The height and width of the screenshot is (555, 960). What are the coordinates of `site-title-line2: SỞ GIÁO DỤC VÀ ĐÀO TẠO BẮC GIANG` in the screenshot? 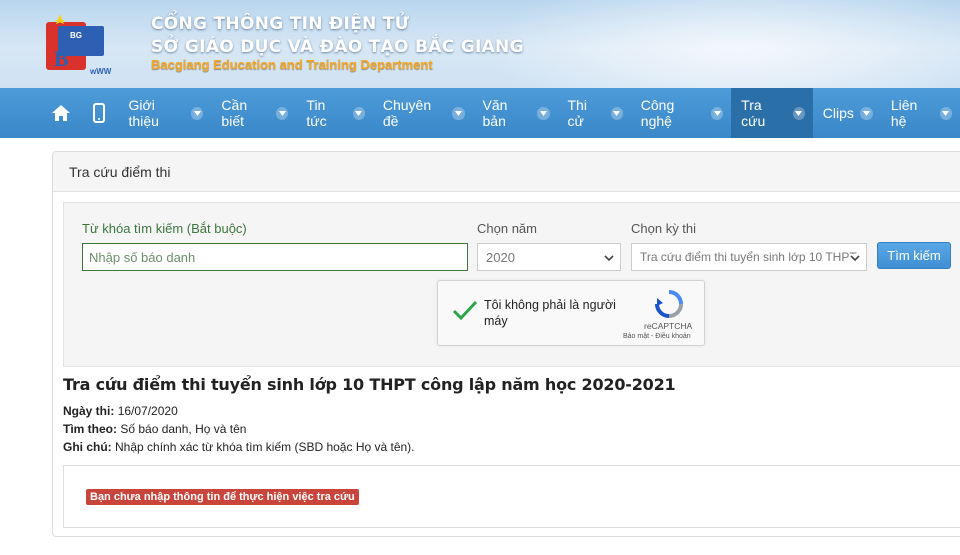 It's located at (337, 47).